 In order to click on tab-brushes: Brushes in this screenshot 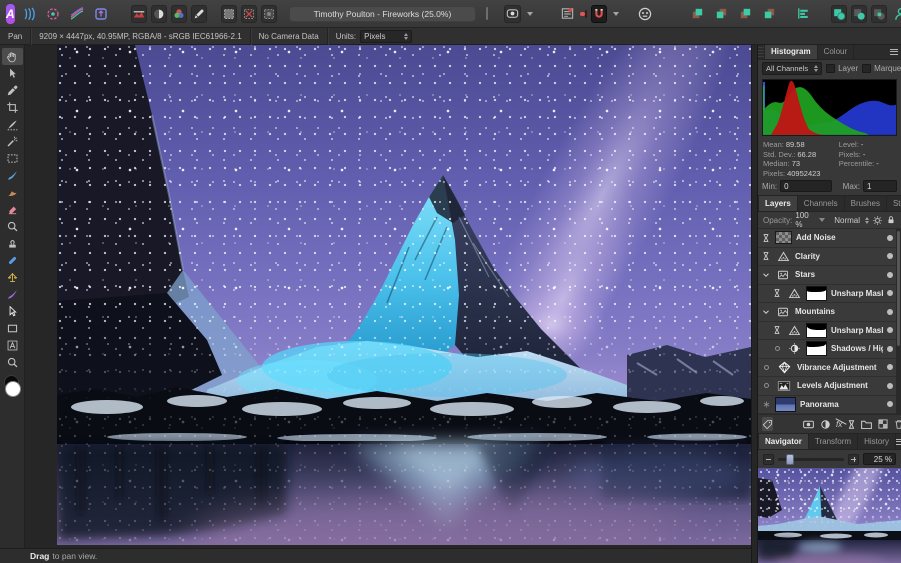, I will do `click(866, 203)`.